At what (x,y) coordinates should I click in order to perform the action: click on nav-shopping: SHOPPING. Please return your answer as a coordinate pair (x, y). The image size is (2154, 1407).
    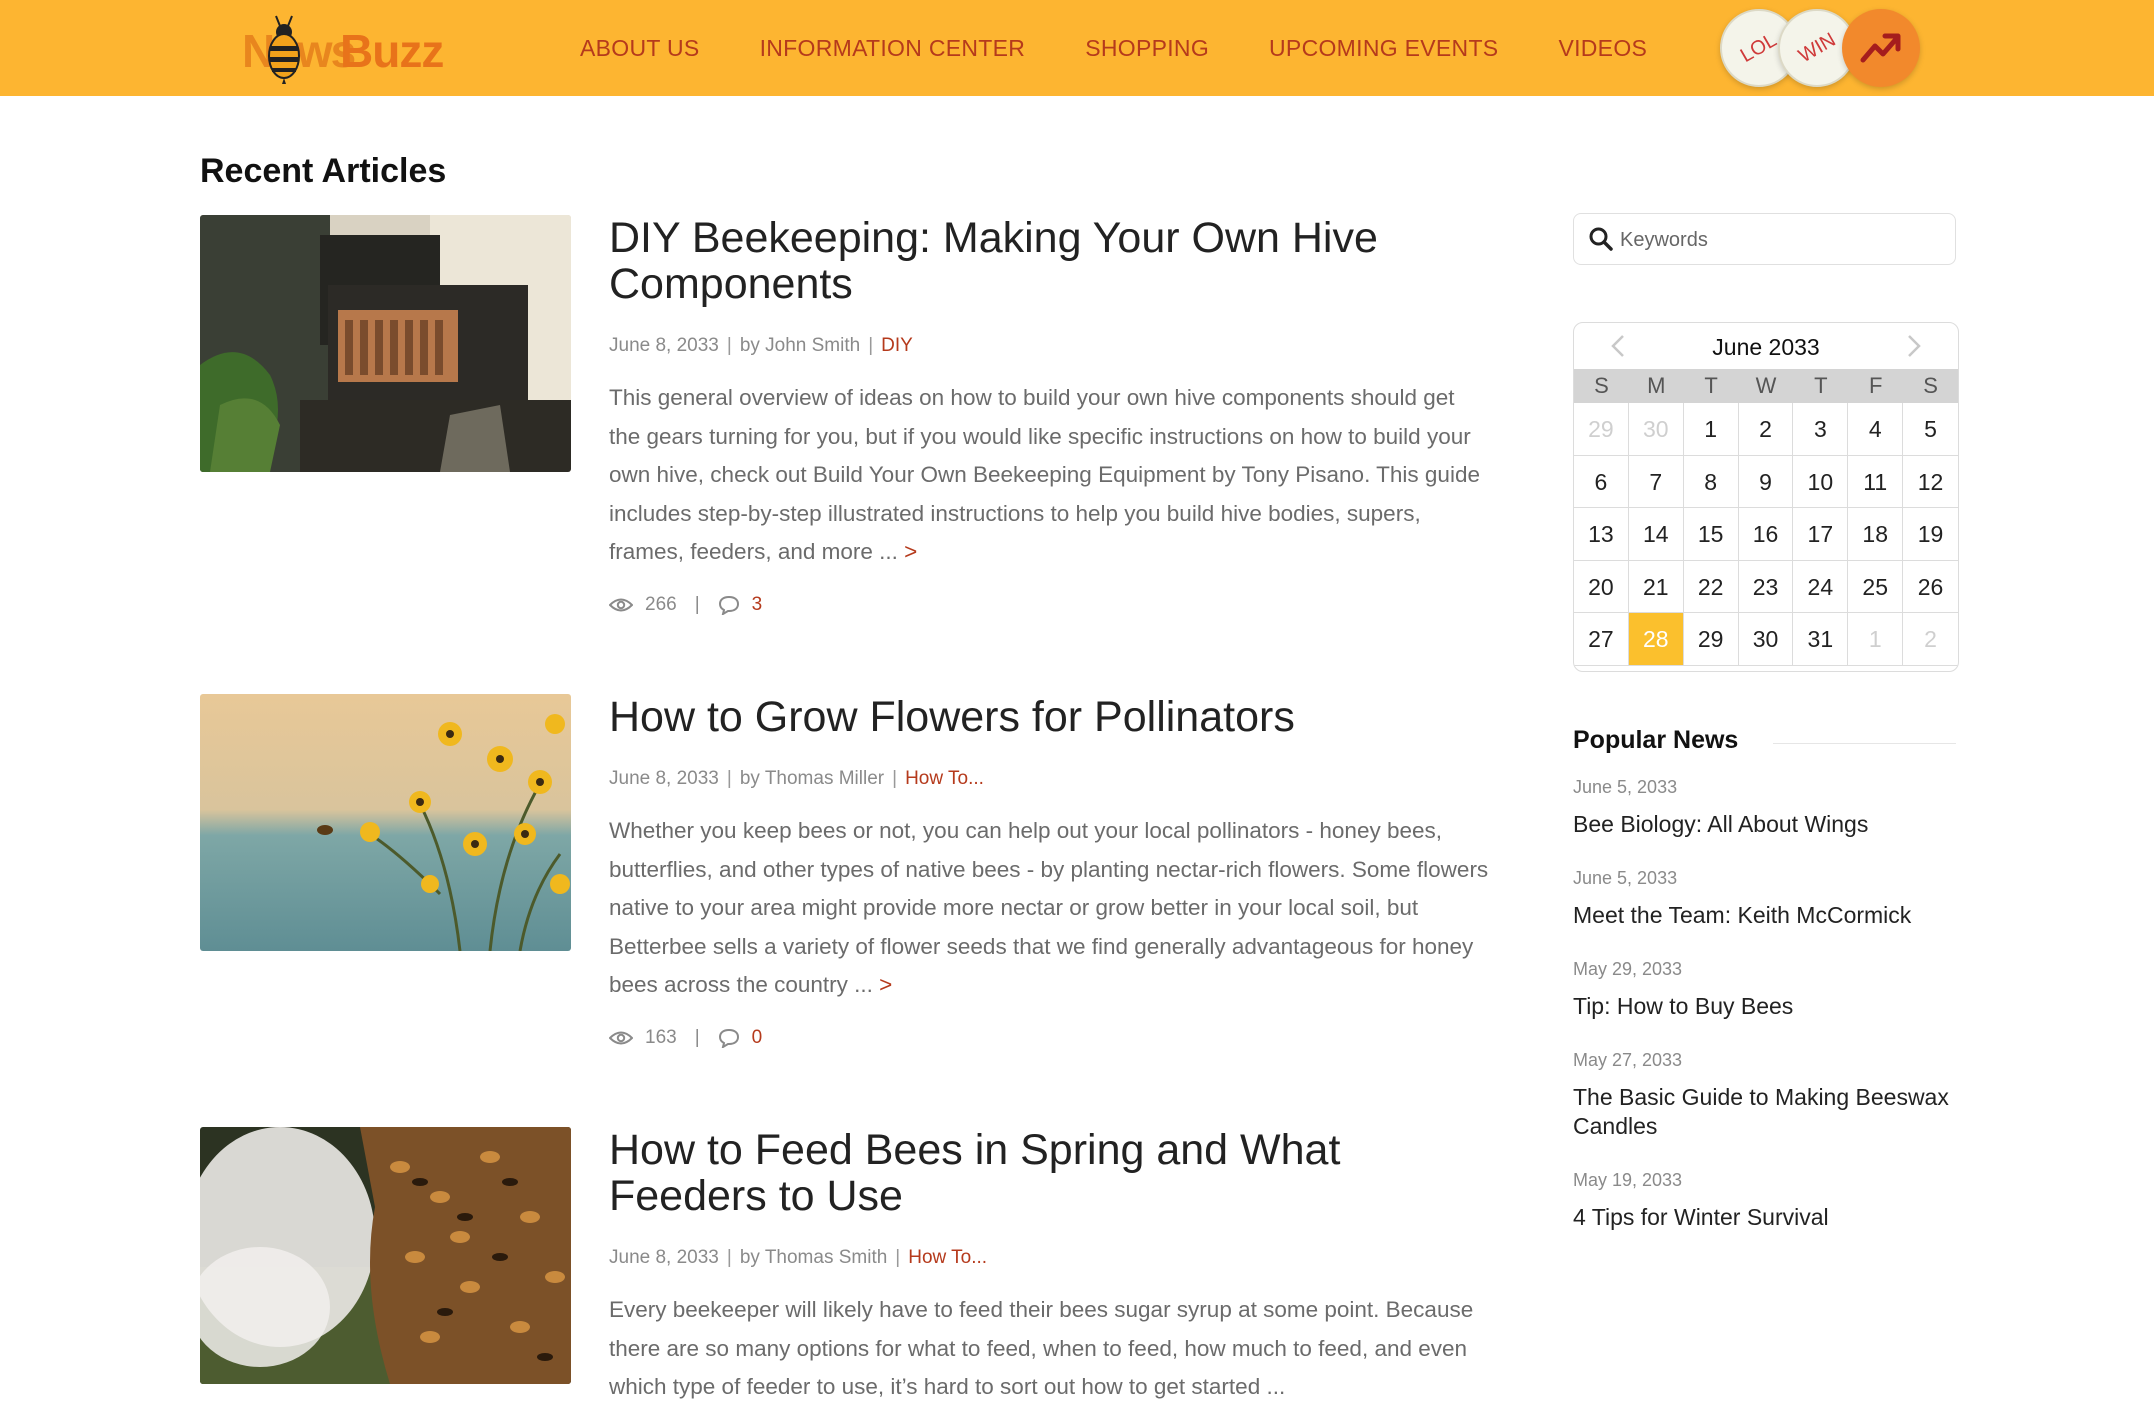
    Looking at the image, I should click on (1147, 48).